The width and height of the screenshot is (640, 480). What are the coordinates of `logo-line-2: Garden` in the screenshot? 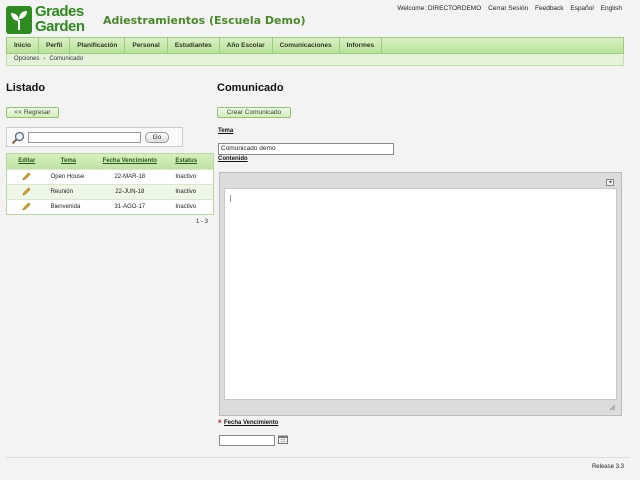 It's located at (60, 26).